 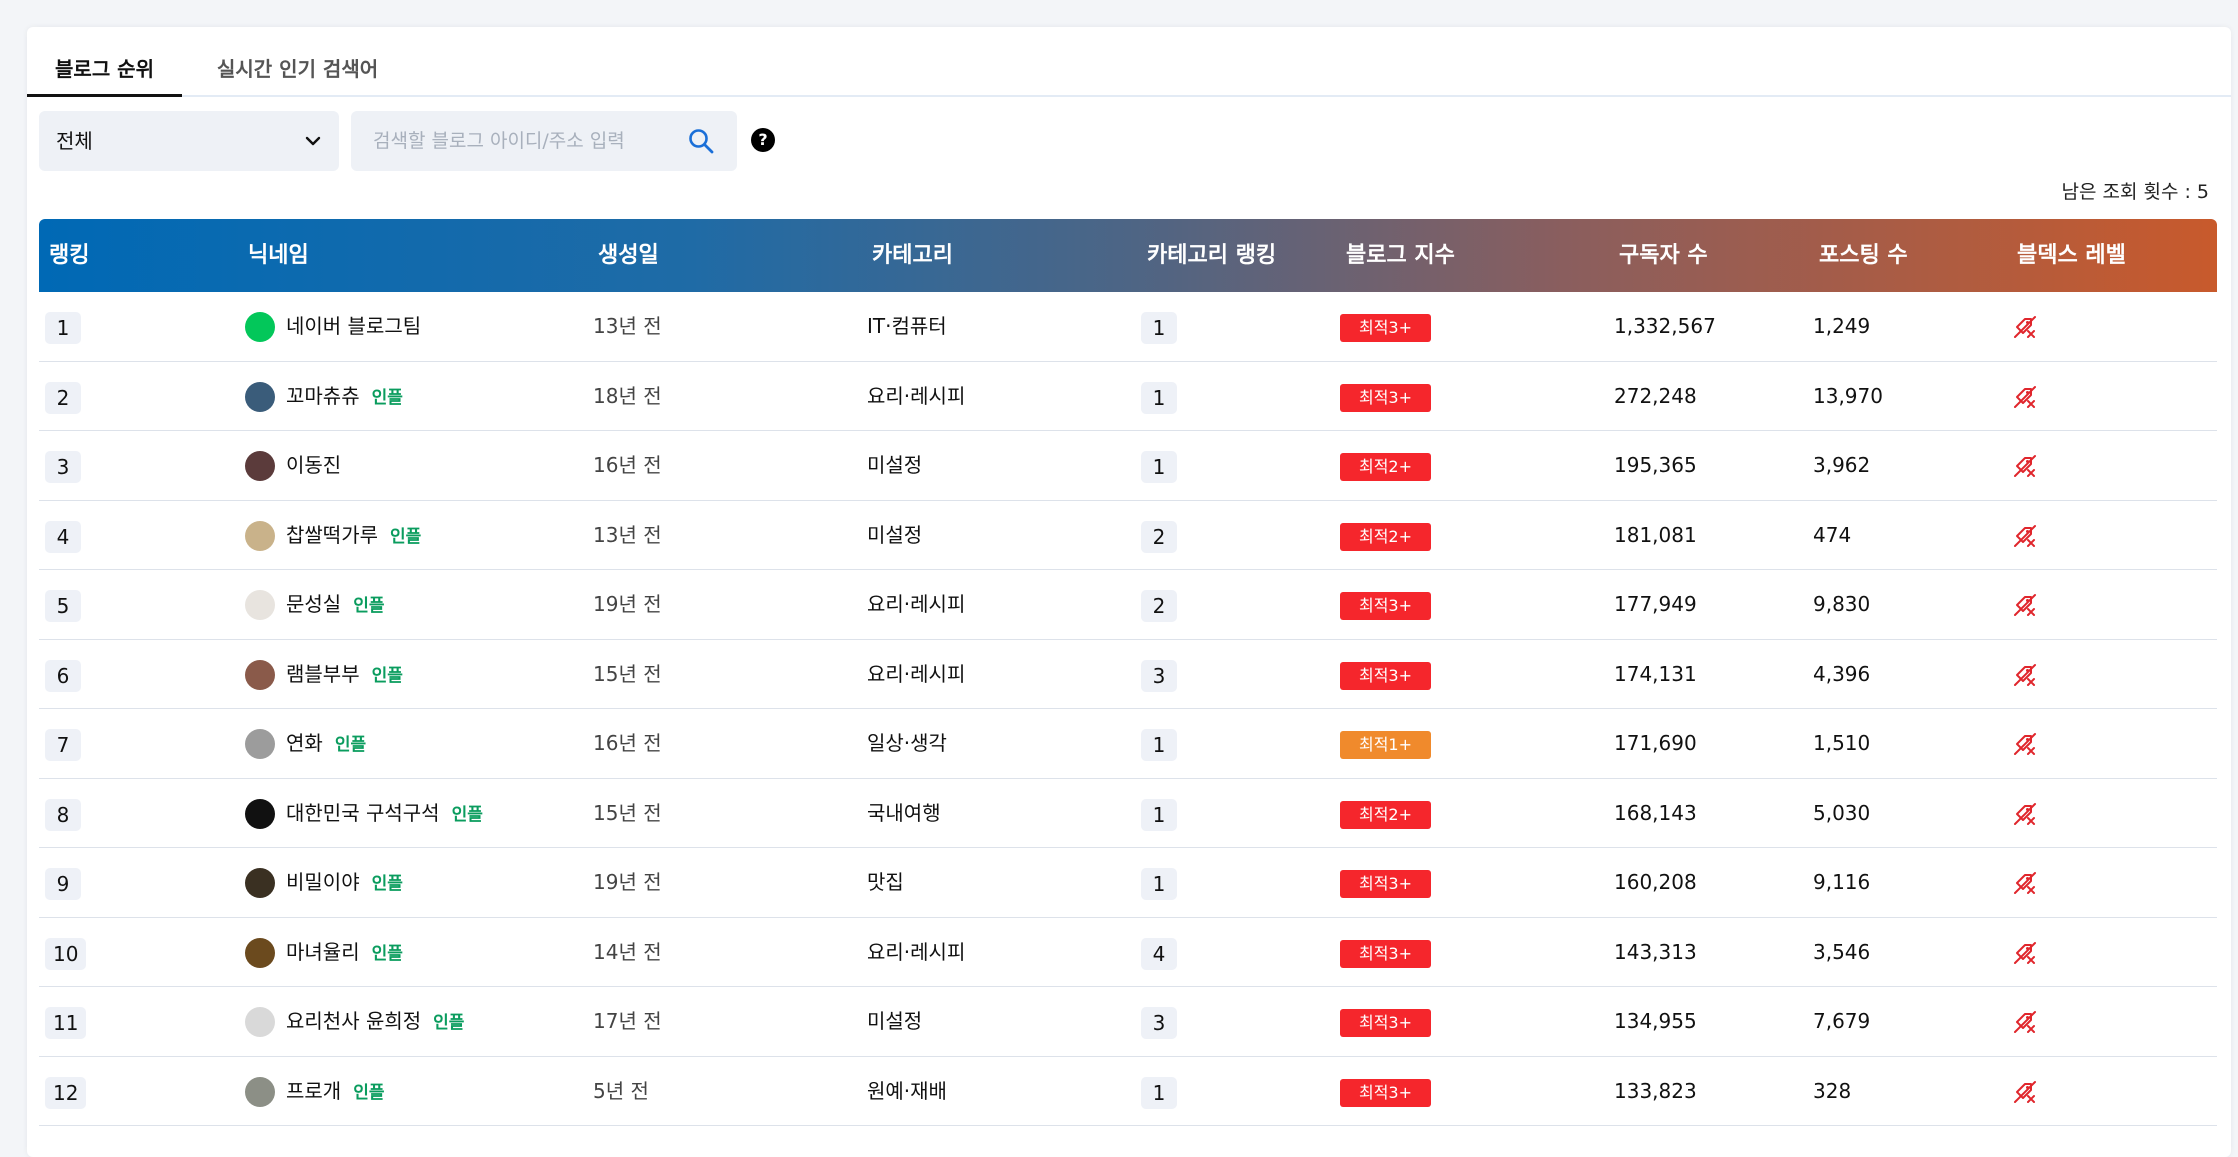 What do you see at coordinates (189, 141) in the screenshot?
I see `category-filter-select: 전체` at bounding box center [189, 141].